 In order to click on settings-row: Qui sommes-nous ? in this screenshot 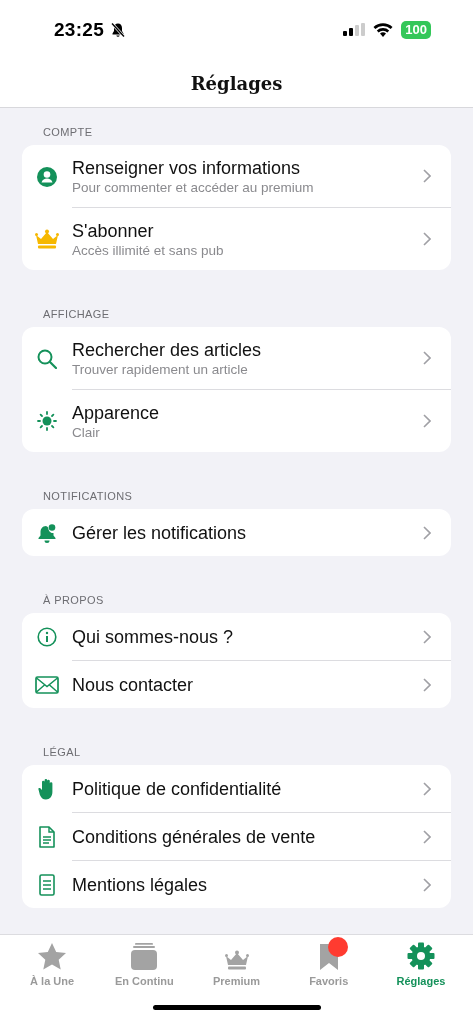, I will do `click(236, 637)`.